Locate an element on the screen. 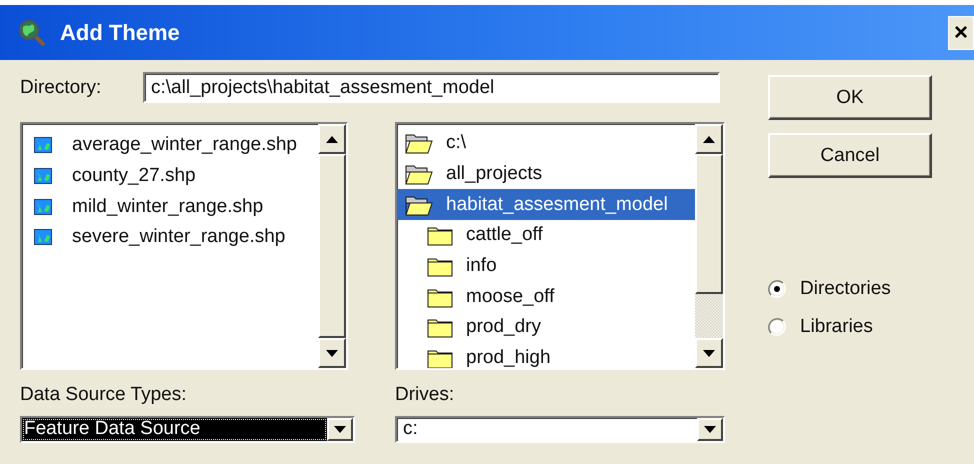  folder-row: all_projects is located at coordinates (546, 174).